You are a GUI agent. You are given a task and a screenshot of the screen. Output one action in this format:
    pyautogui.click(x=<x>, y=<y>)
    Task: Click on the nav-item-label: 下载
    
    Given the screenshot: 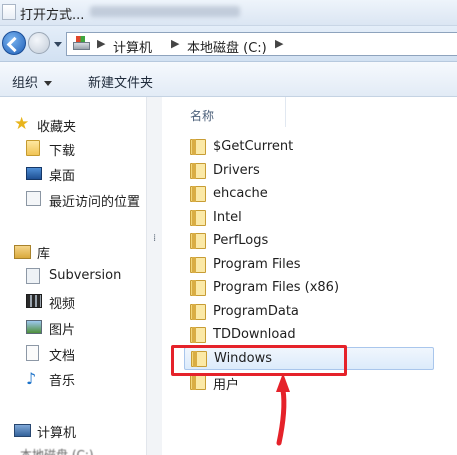 What is the action you would take?
    pyautogui.click(x=62, y=151)
    